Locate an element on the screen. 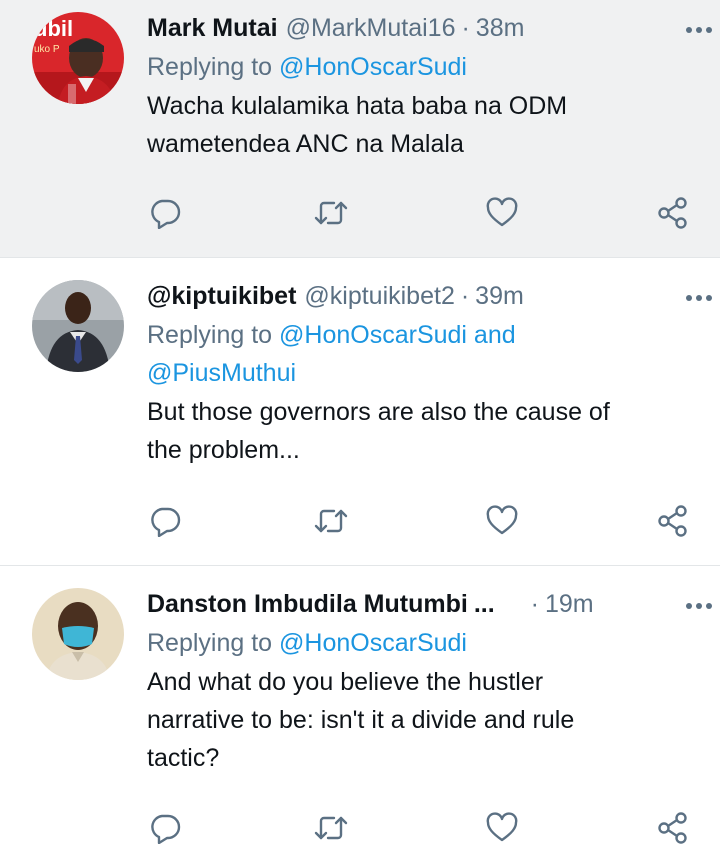 The height and width of the screenshot is (853, 720). display-name: Danston Imbudila Mutumbi is located at coordinates (307, 604).